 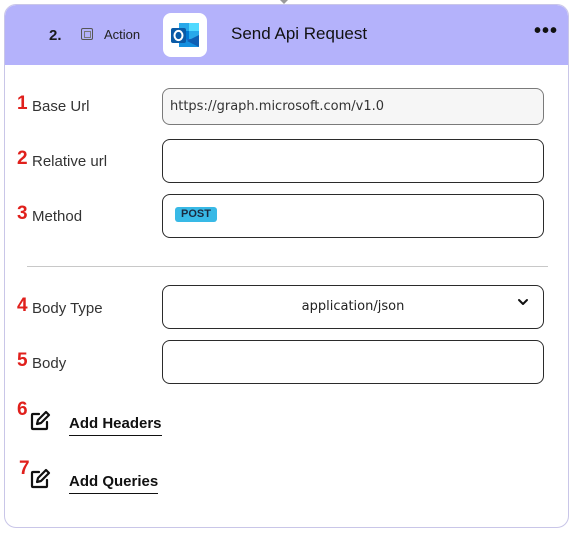 What do you see at coordinates (277, 106) in the screenshot?
I see `base-url-value: https://graph.microsoft.com/v1.0` at bounding box center [277, 106].